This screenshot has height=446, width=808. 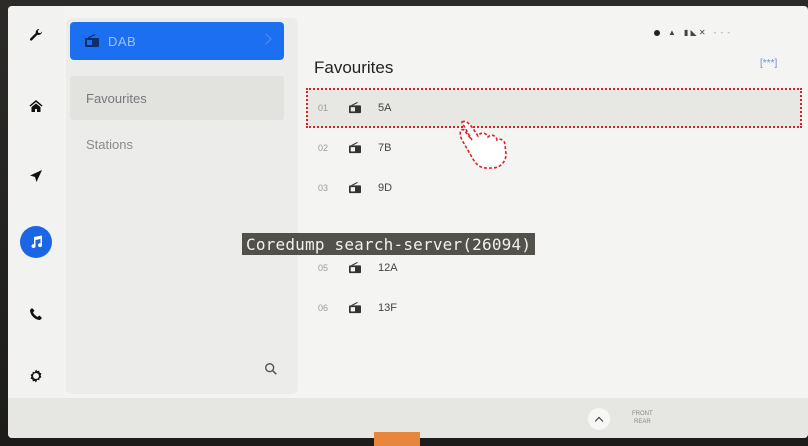 I want to click on navigation-icon, so click(x=36, y=176).